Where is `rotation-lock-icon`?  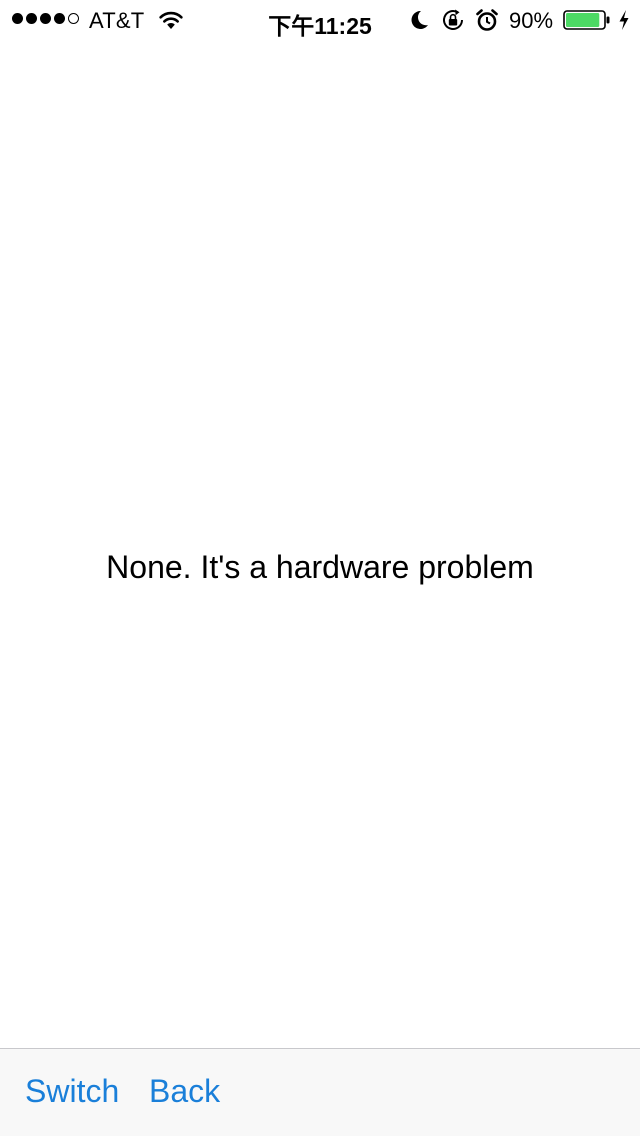
rotation-lock-icon is located at coordinates (453, 19).